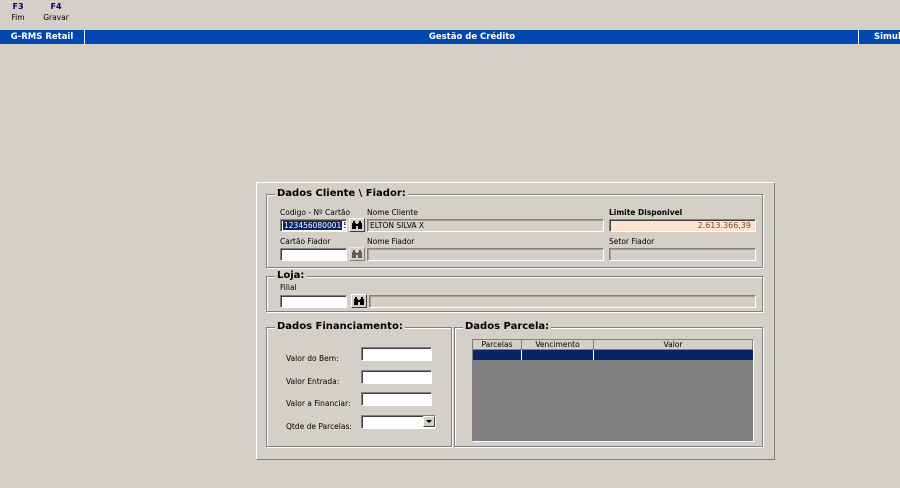  I want to click on valor-bem-label: Valor do Bem:, so click(312, 358).